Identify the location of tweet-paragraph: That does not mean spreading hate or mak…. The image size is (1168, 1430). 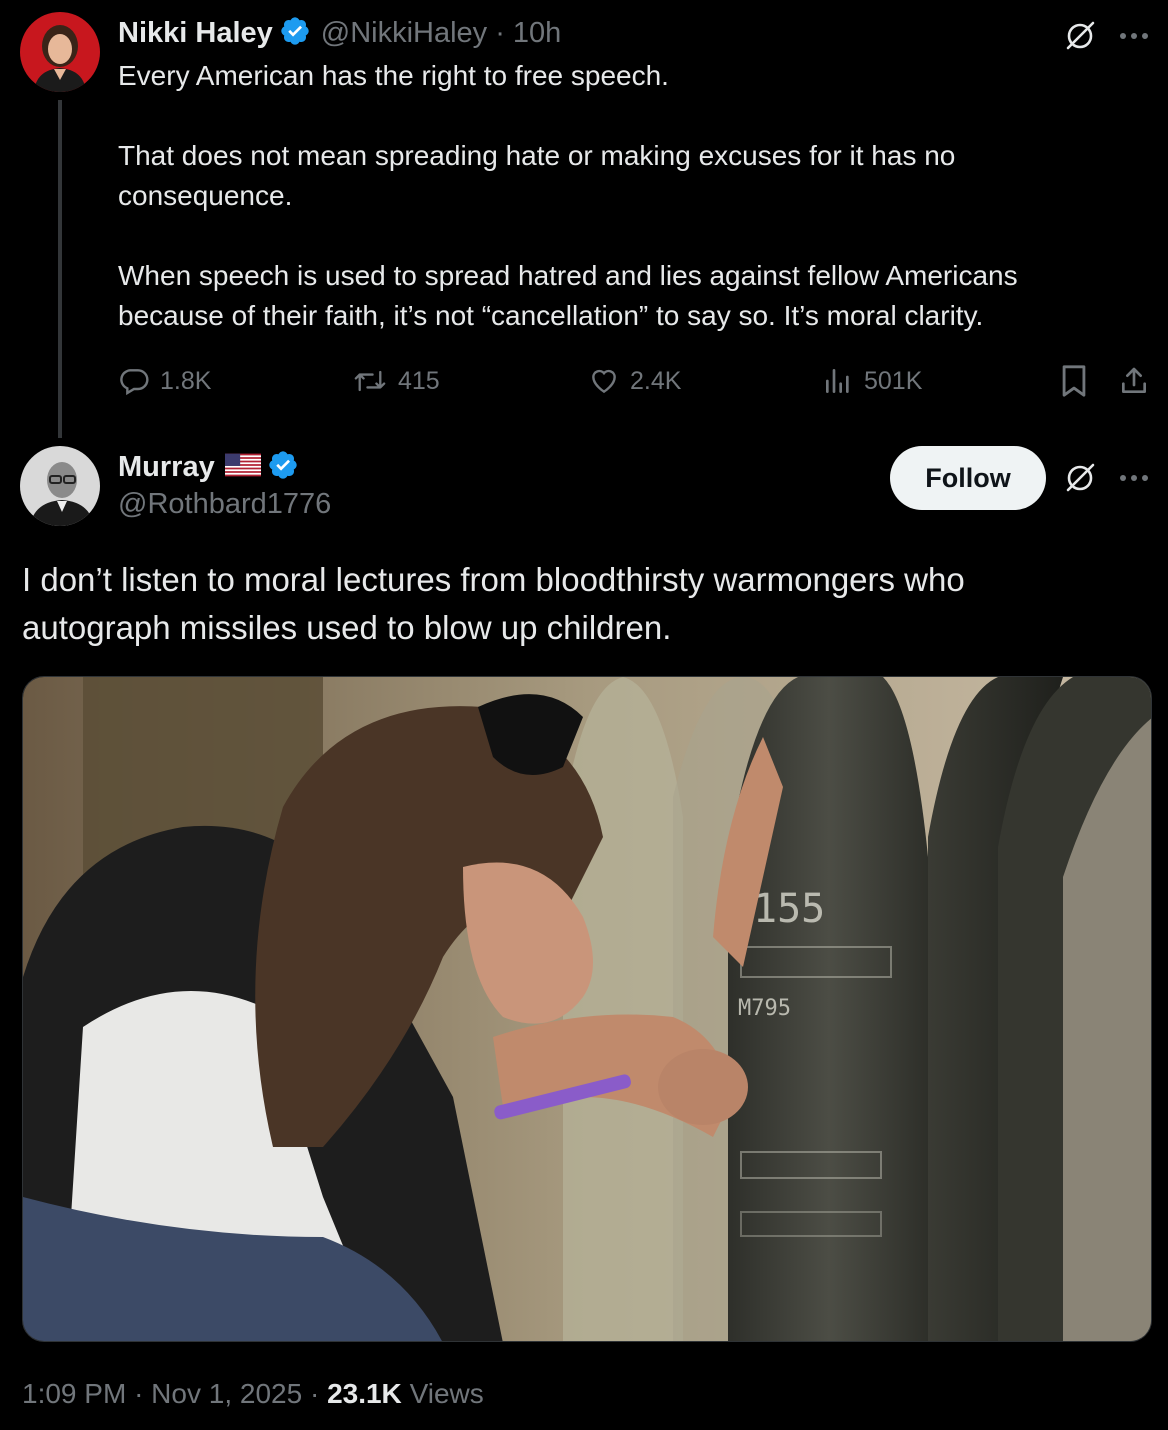
(537, 175).